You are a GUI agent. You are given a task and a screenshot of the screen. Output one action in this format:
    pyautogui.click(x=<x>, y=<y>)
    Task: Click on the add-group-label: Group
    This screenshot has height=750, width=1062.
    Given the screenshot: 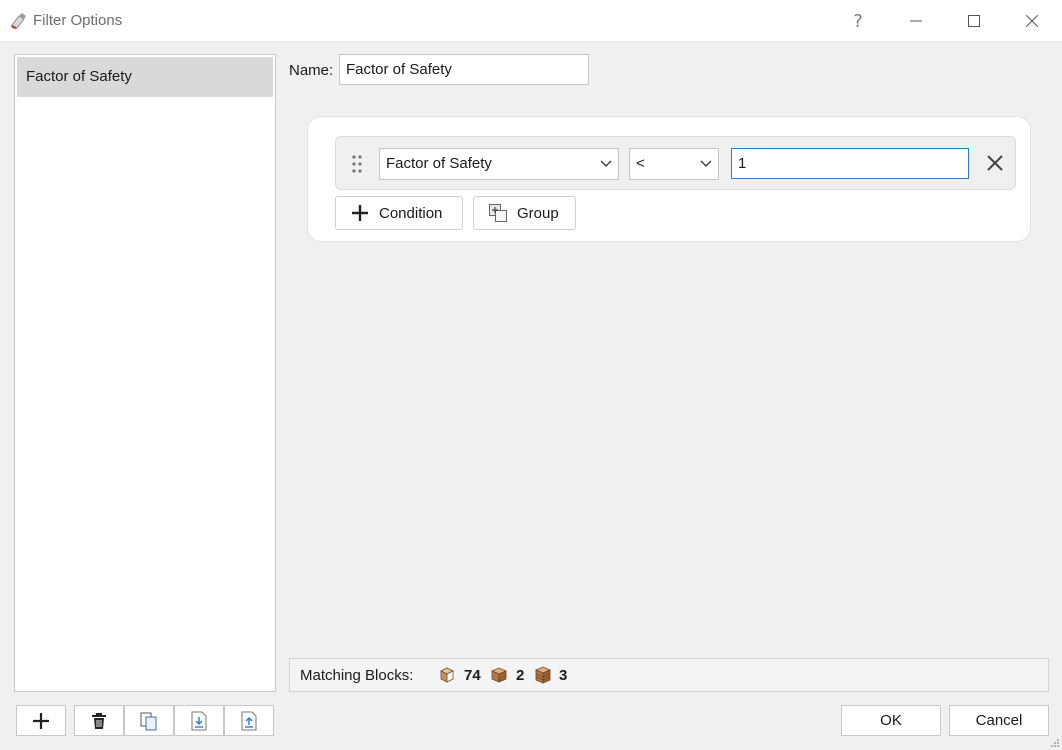 What is the action you would take?
    pyautogui.click(x=538, y=213)
    